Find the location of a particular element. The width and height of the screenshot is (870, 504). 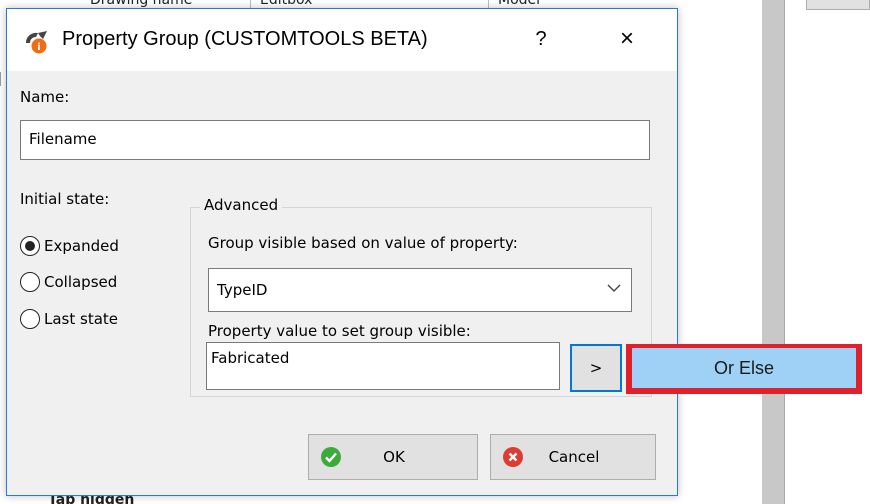

grid-header-editbox: Editbox is located at coordinates (286, 4).